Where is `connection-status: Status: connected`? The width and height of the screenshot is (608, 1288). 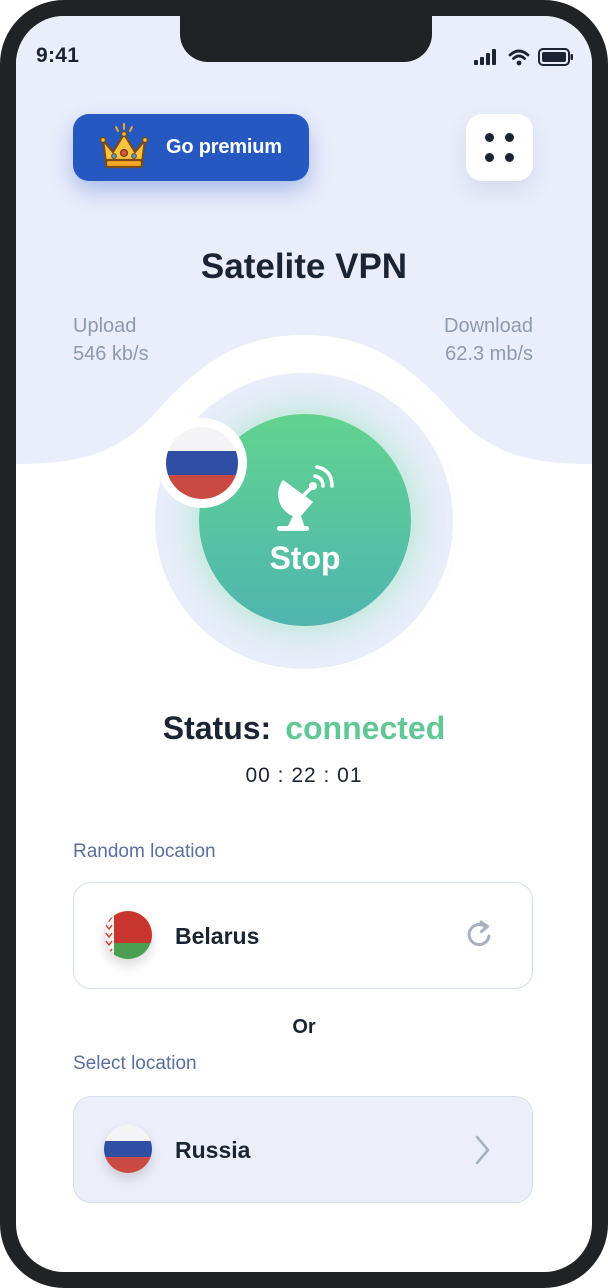 connection-status: Status: connected is located at coordinates (304, 728).